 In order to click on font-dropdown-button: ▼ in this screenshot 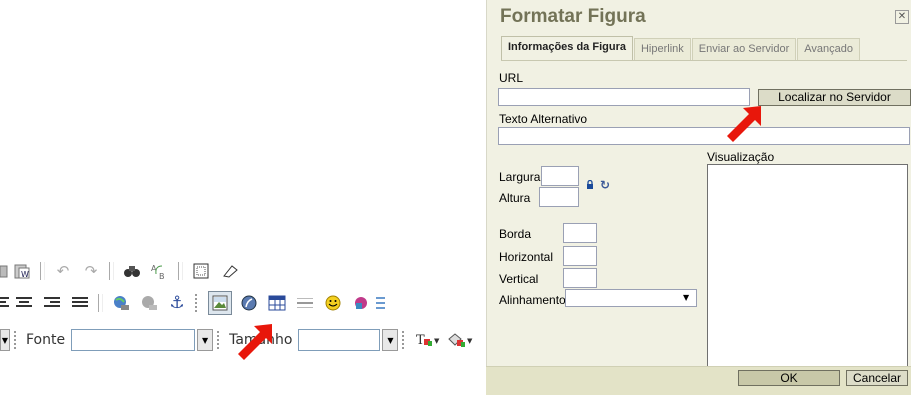, I will do `click(205, 340)`.